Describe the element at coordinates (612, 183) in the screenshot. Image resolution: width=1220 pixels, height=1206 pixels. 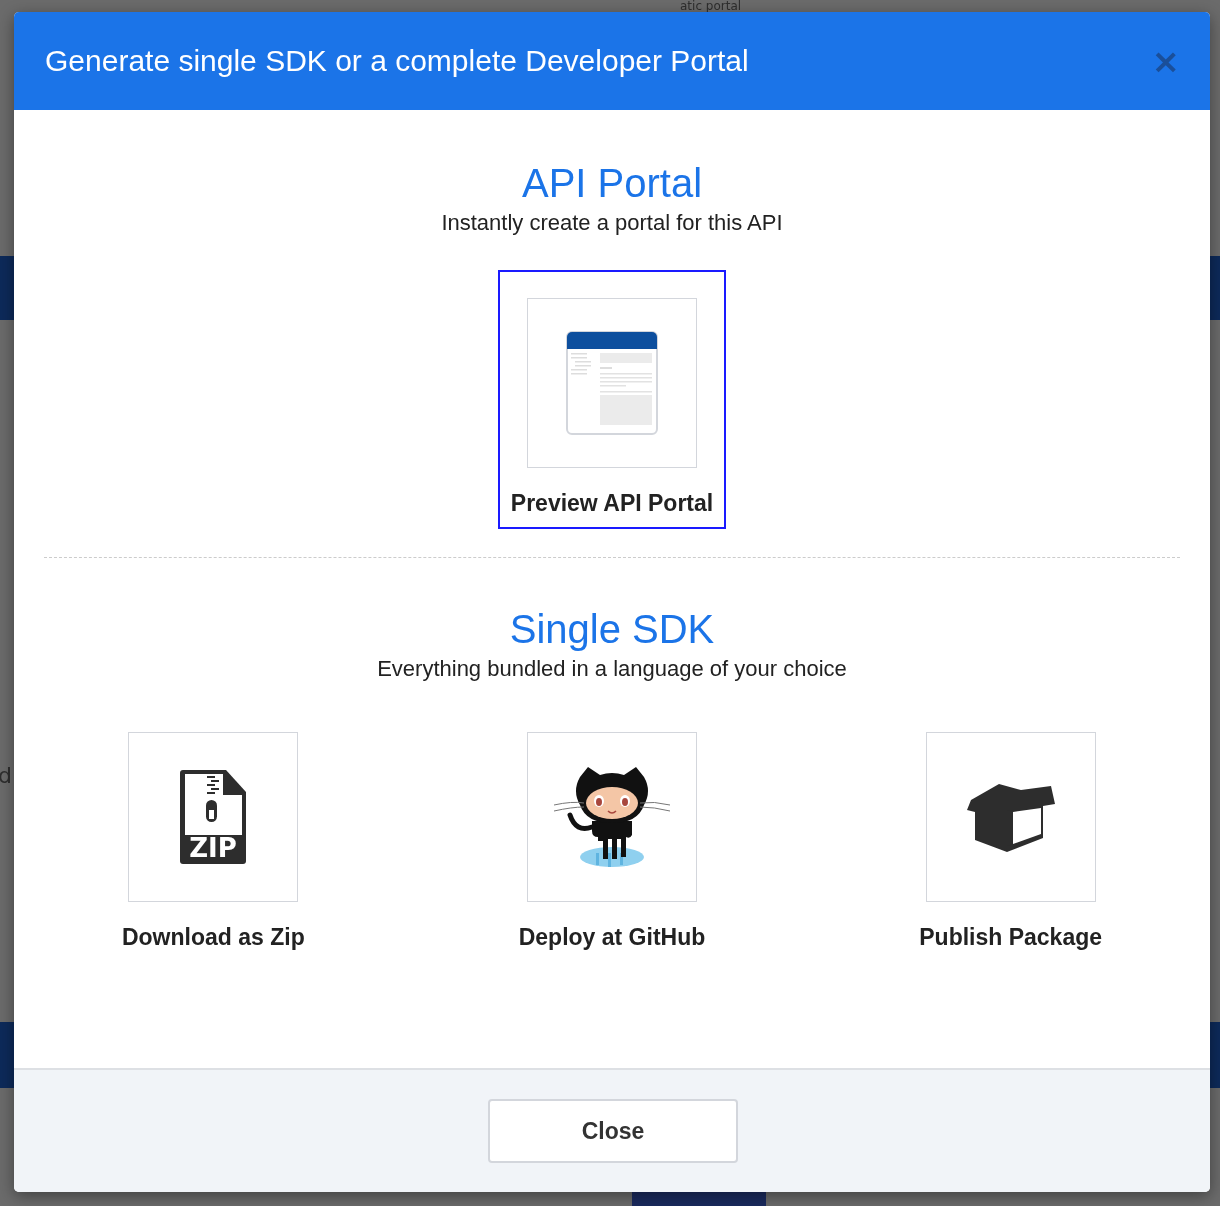
I see `section-title: API Portal` at that location.